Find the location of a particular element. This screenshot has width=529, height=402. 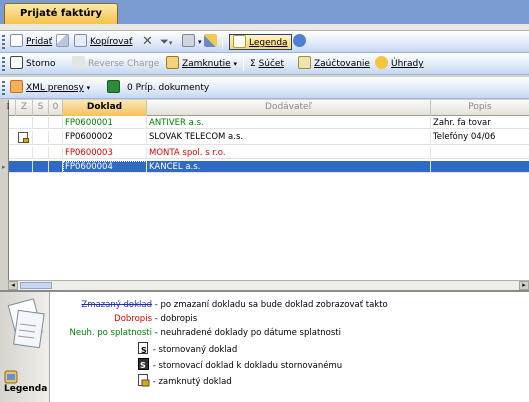

cell-popis: Zahr. fa tovar is located at coordinates (480, 123).